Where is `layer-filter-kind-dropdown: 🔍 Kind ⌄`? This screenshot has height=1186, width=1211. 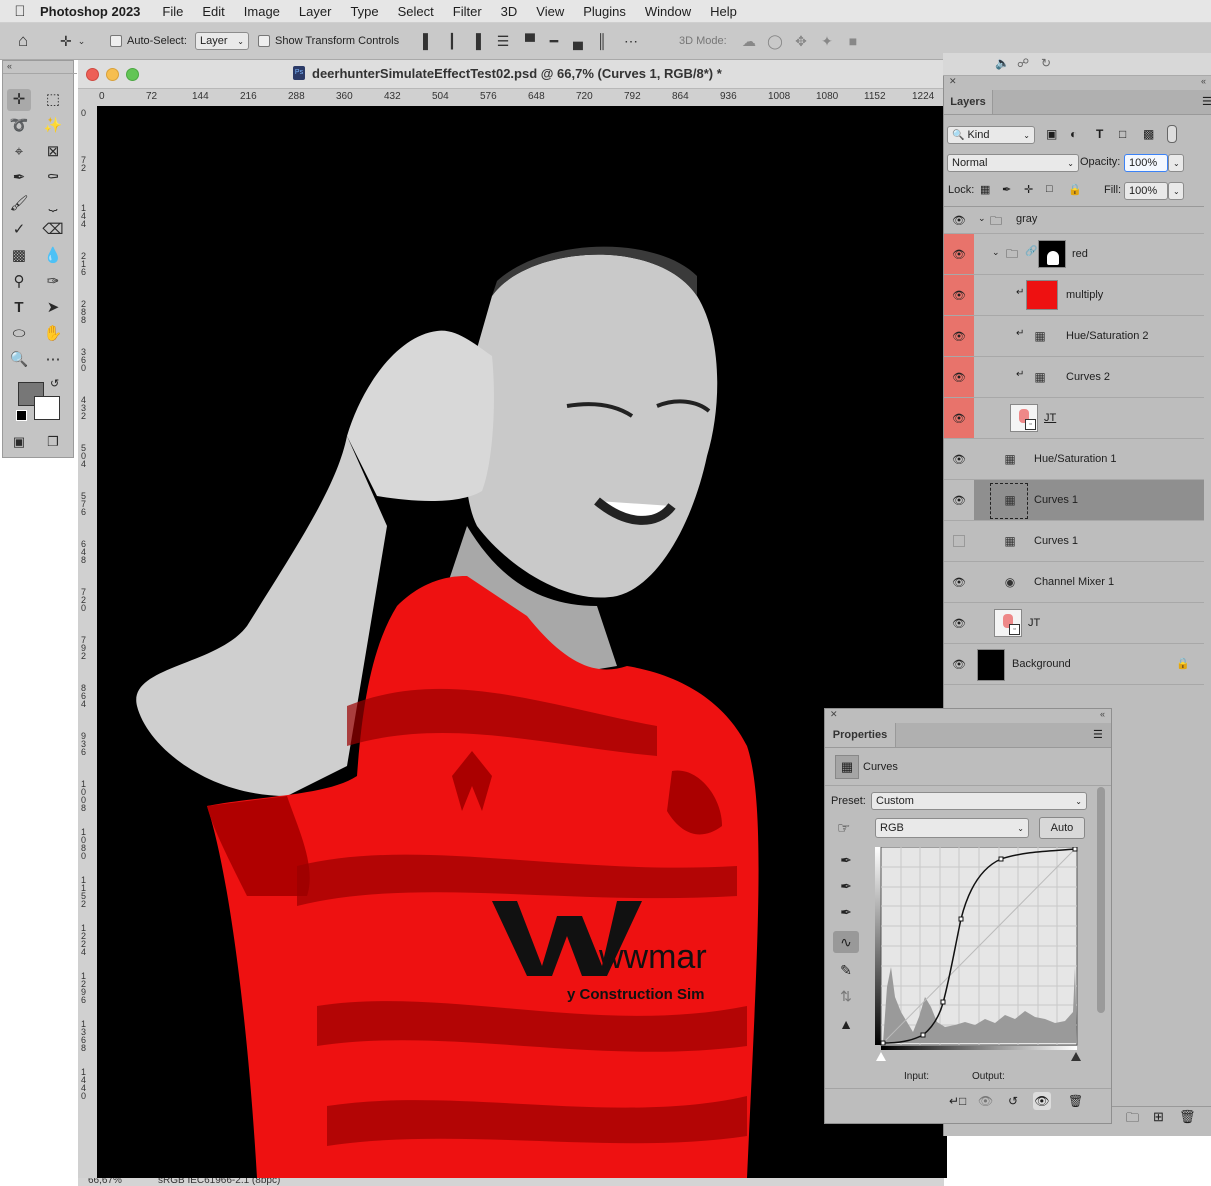
layer-filter-kind-dropdown: 🔍 Kind ⌄ is located at coordinates (991, 135).